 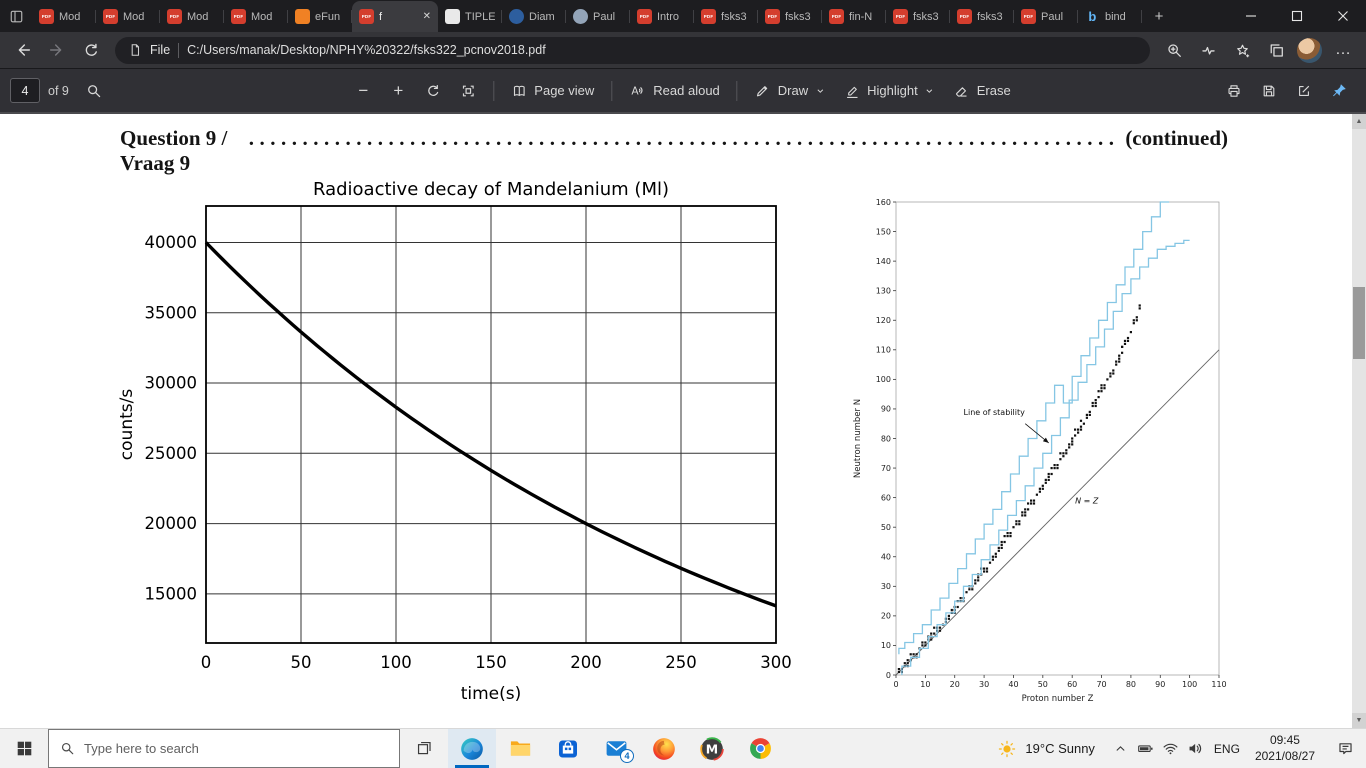 I want to click on taskbar-app-firefox-icon, so click(x=664, y=748).